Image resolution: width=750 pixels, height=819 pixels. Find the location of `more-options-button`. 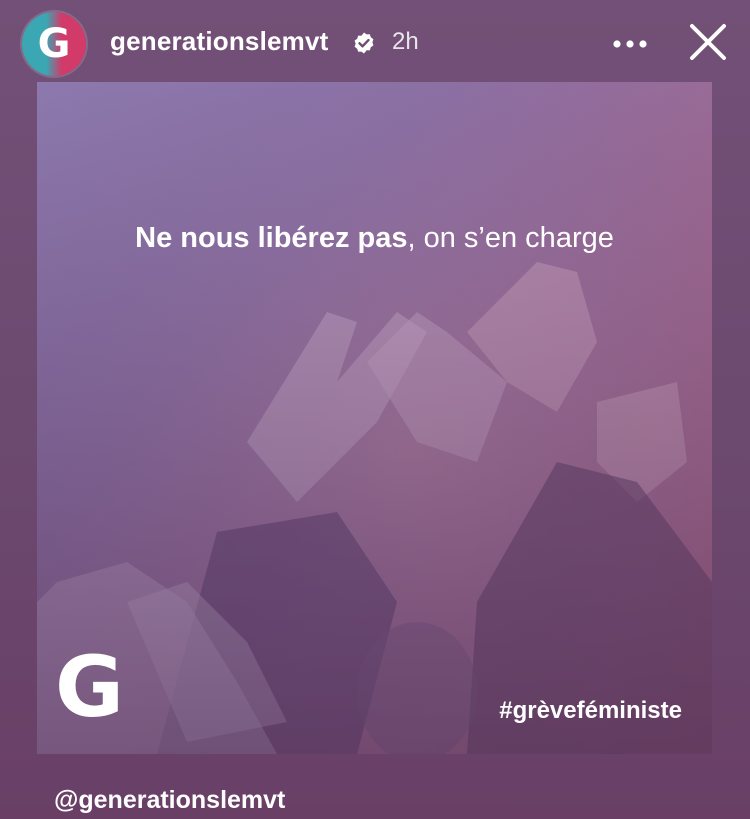

more-options-button is located at coordinates (630, 44).